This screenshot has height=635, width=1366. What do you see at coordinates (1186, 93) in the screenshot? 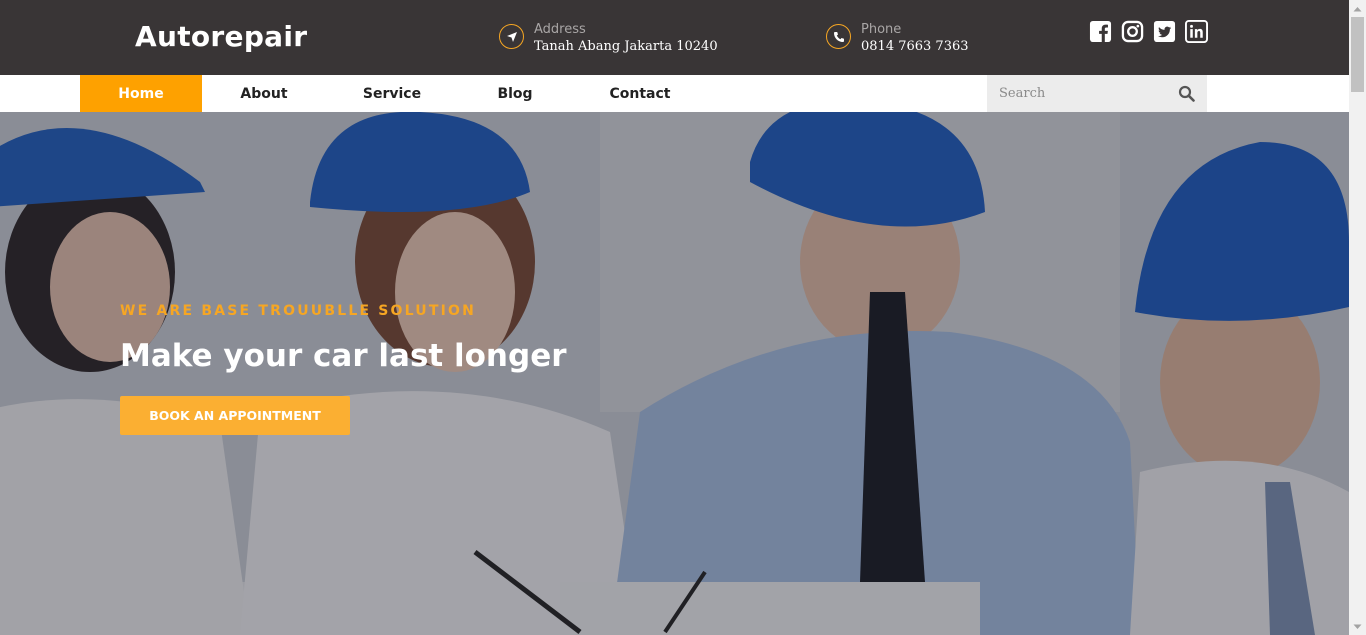
I see `search-icon` at bounding box center [1186, 93].